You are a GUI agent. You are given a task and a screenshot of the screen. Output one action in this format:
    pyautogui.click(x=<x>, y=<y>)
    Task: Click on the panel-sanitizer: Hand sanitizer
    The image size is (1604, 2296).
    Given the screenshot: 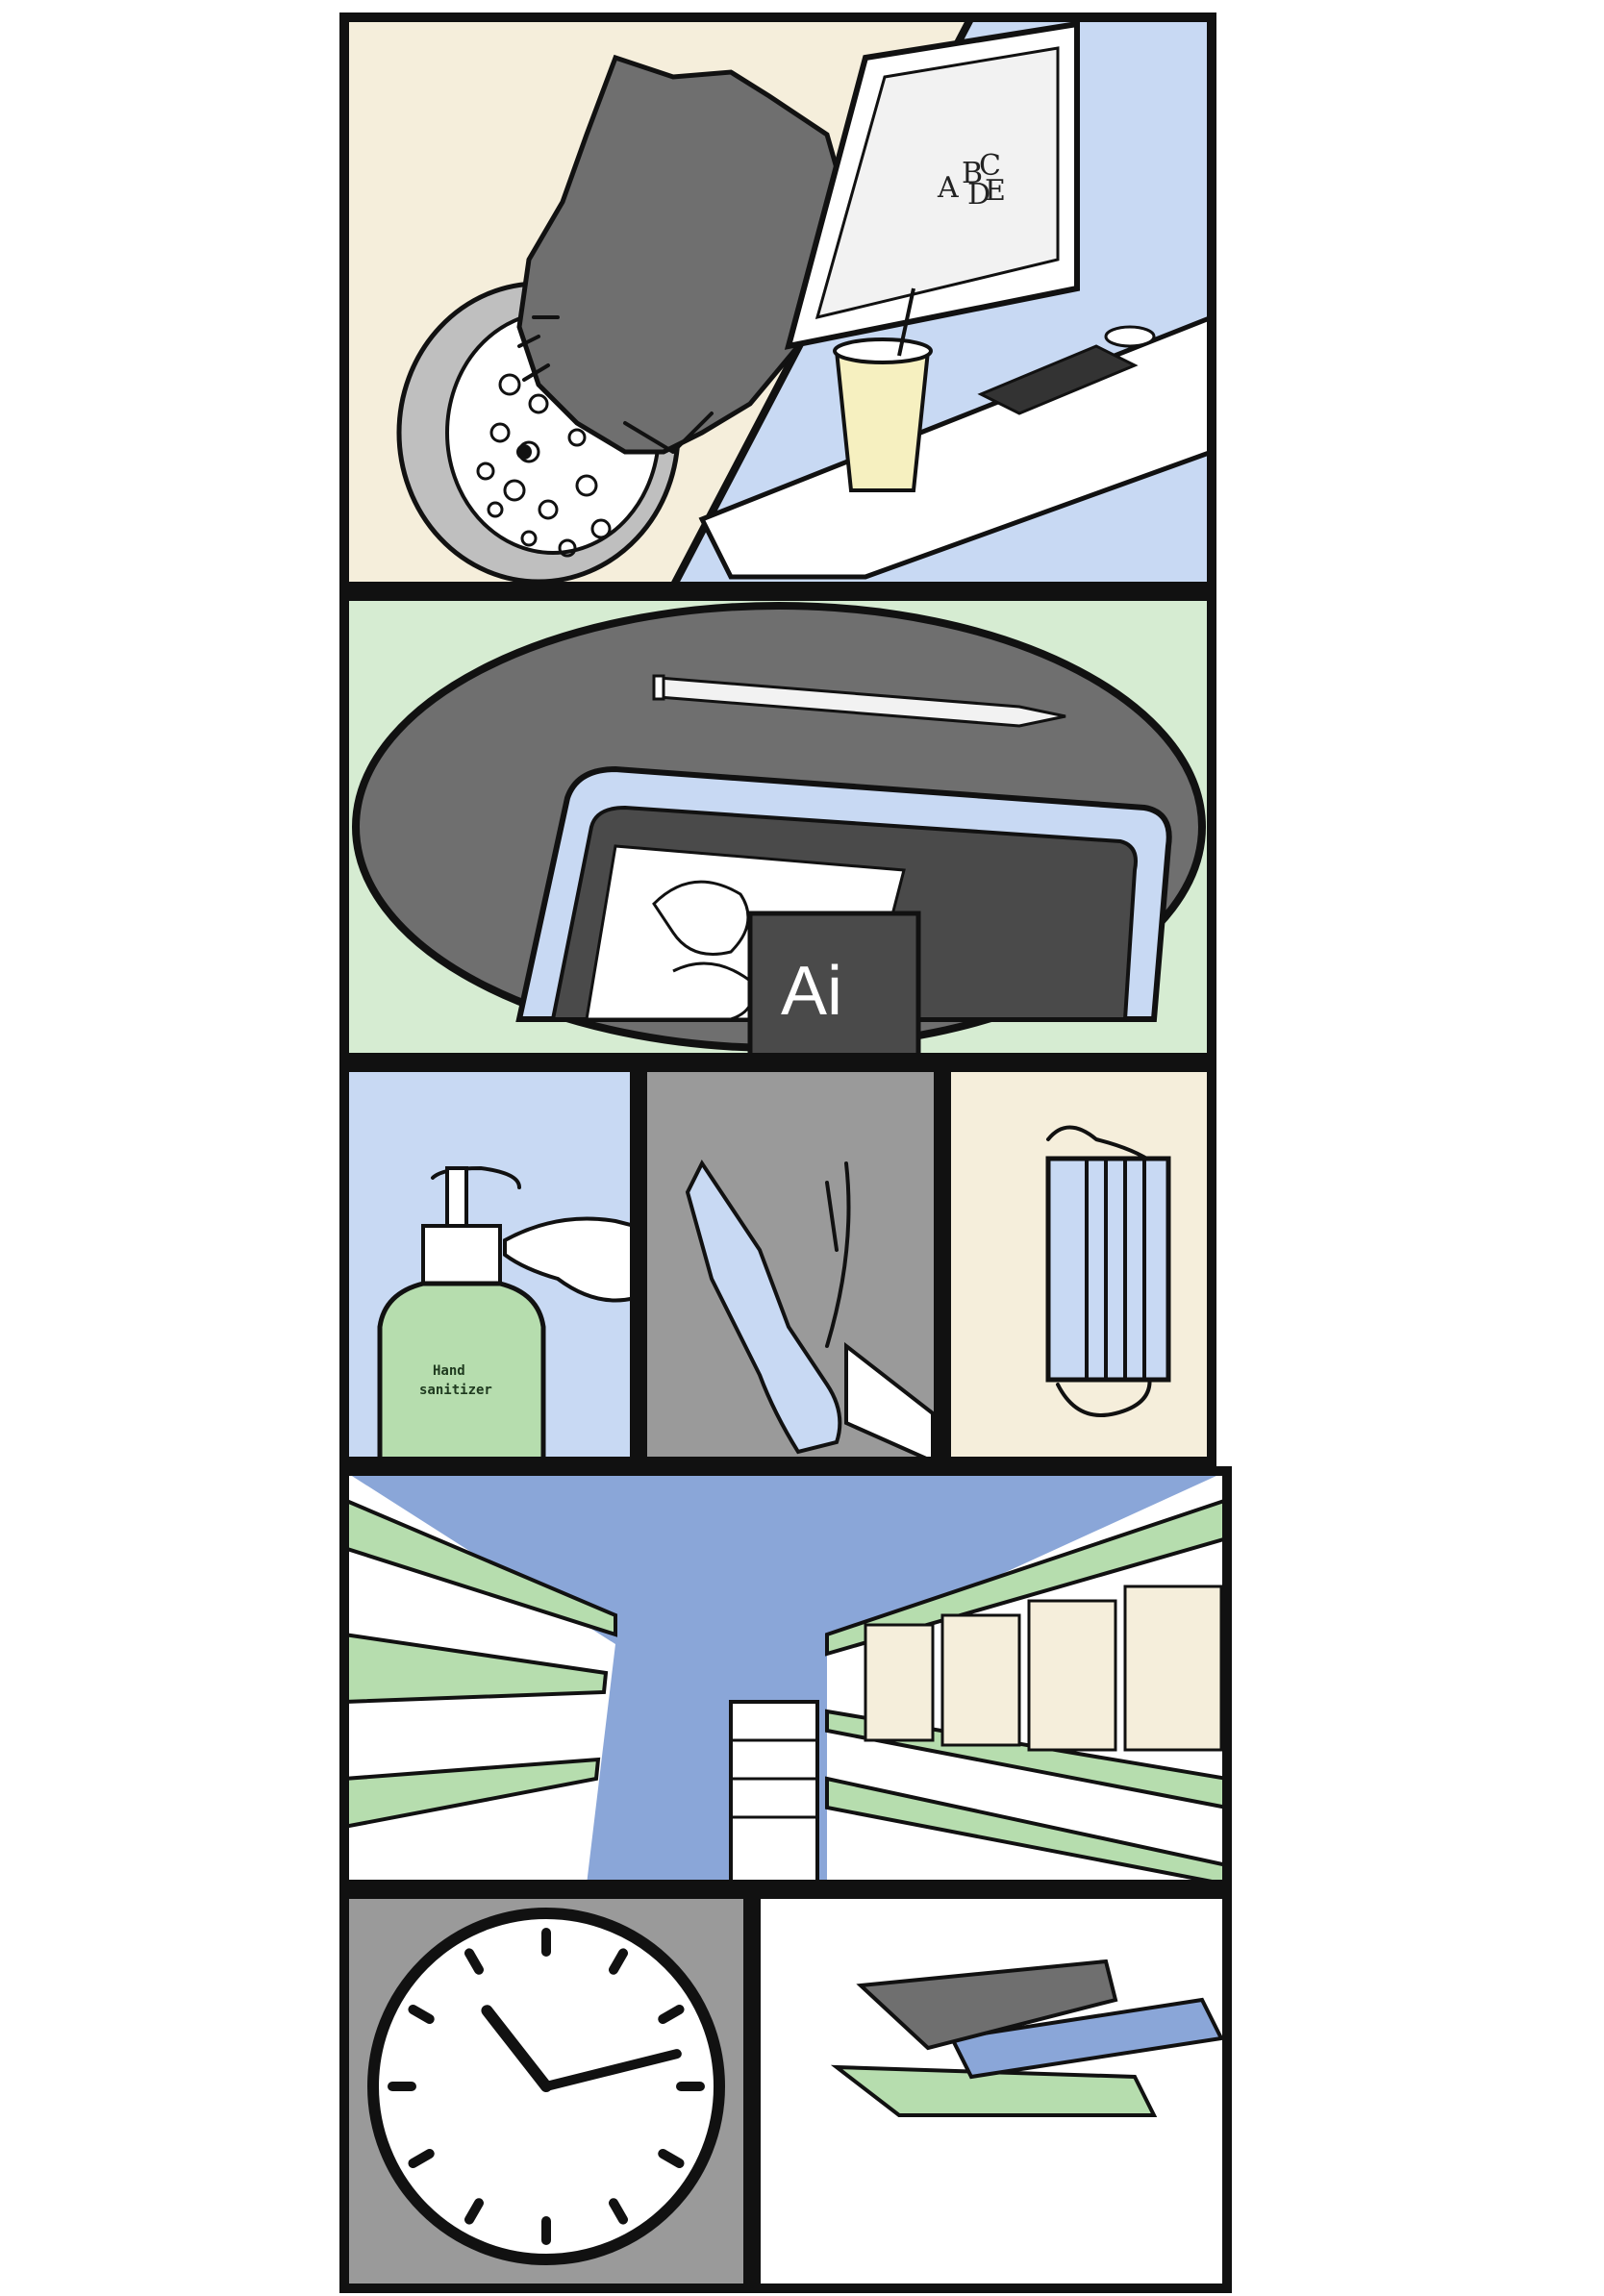 What is the action you would take?
    pyautogui.click(x=489, y=1264)
    